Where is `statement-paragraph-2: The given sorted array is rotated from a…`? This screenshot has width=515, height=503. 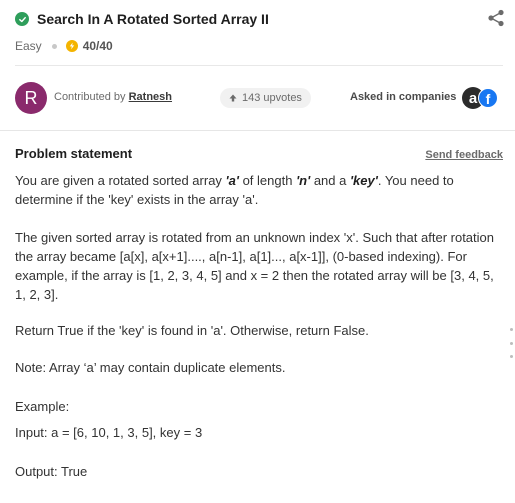 statement-paragraph-2: The given sorted array is rotated from a… is located at coordinates (254, 266).